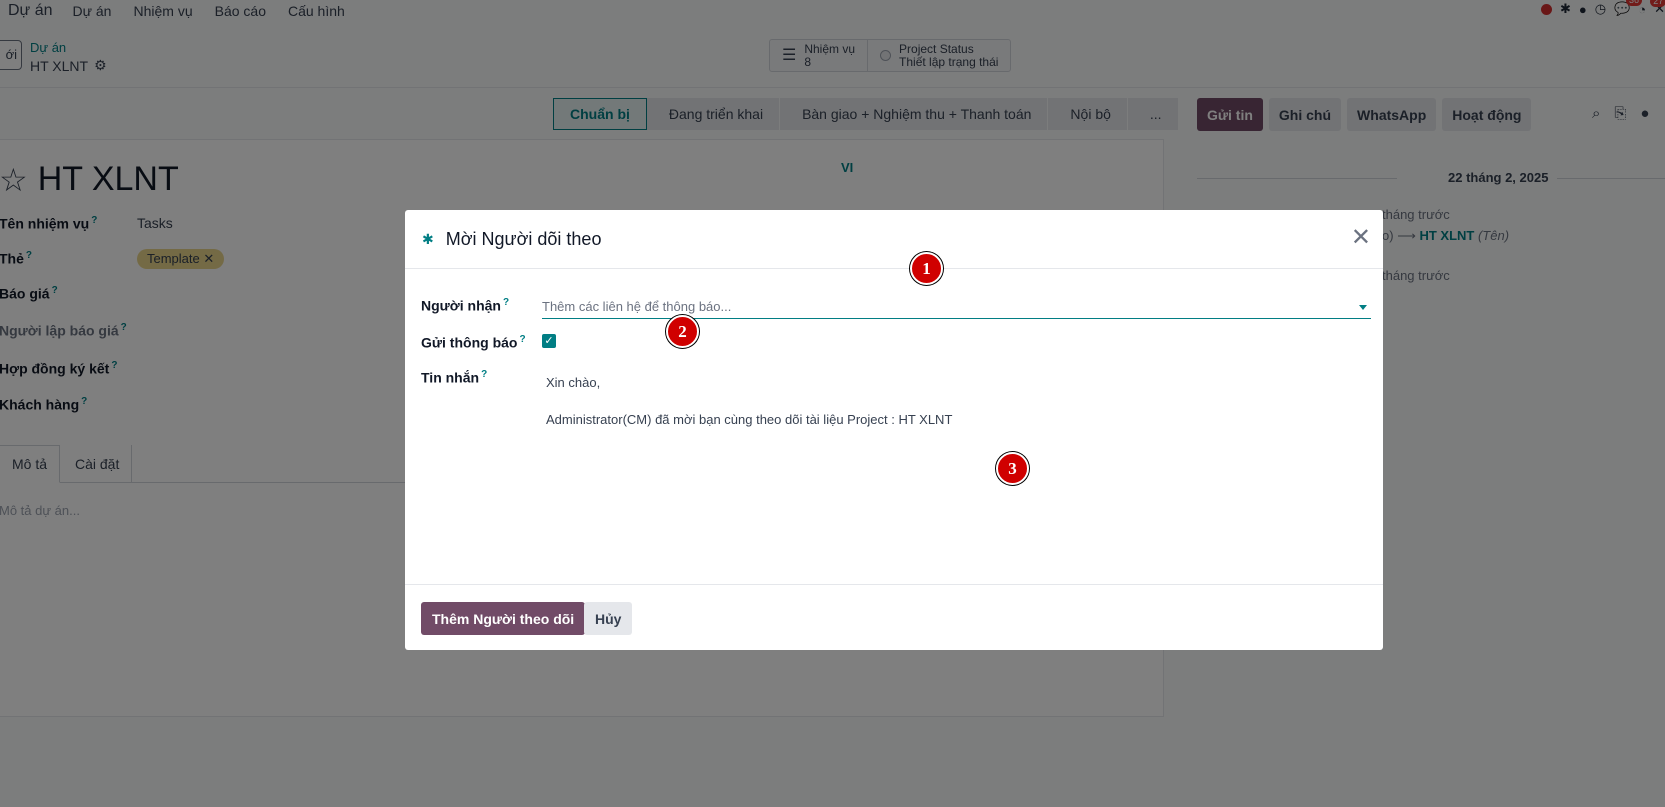 This screenshot has height=807, width=1665. Describe the element at coordinates (1012, 468) in the screenshot. I see `step-marker-3: 3` at that location.